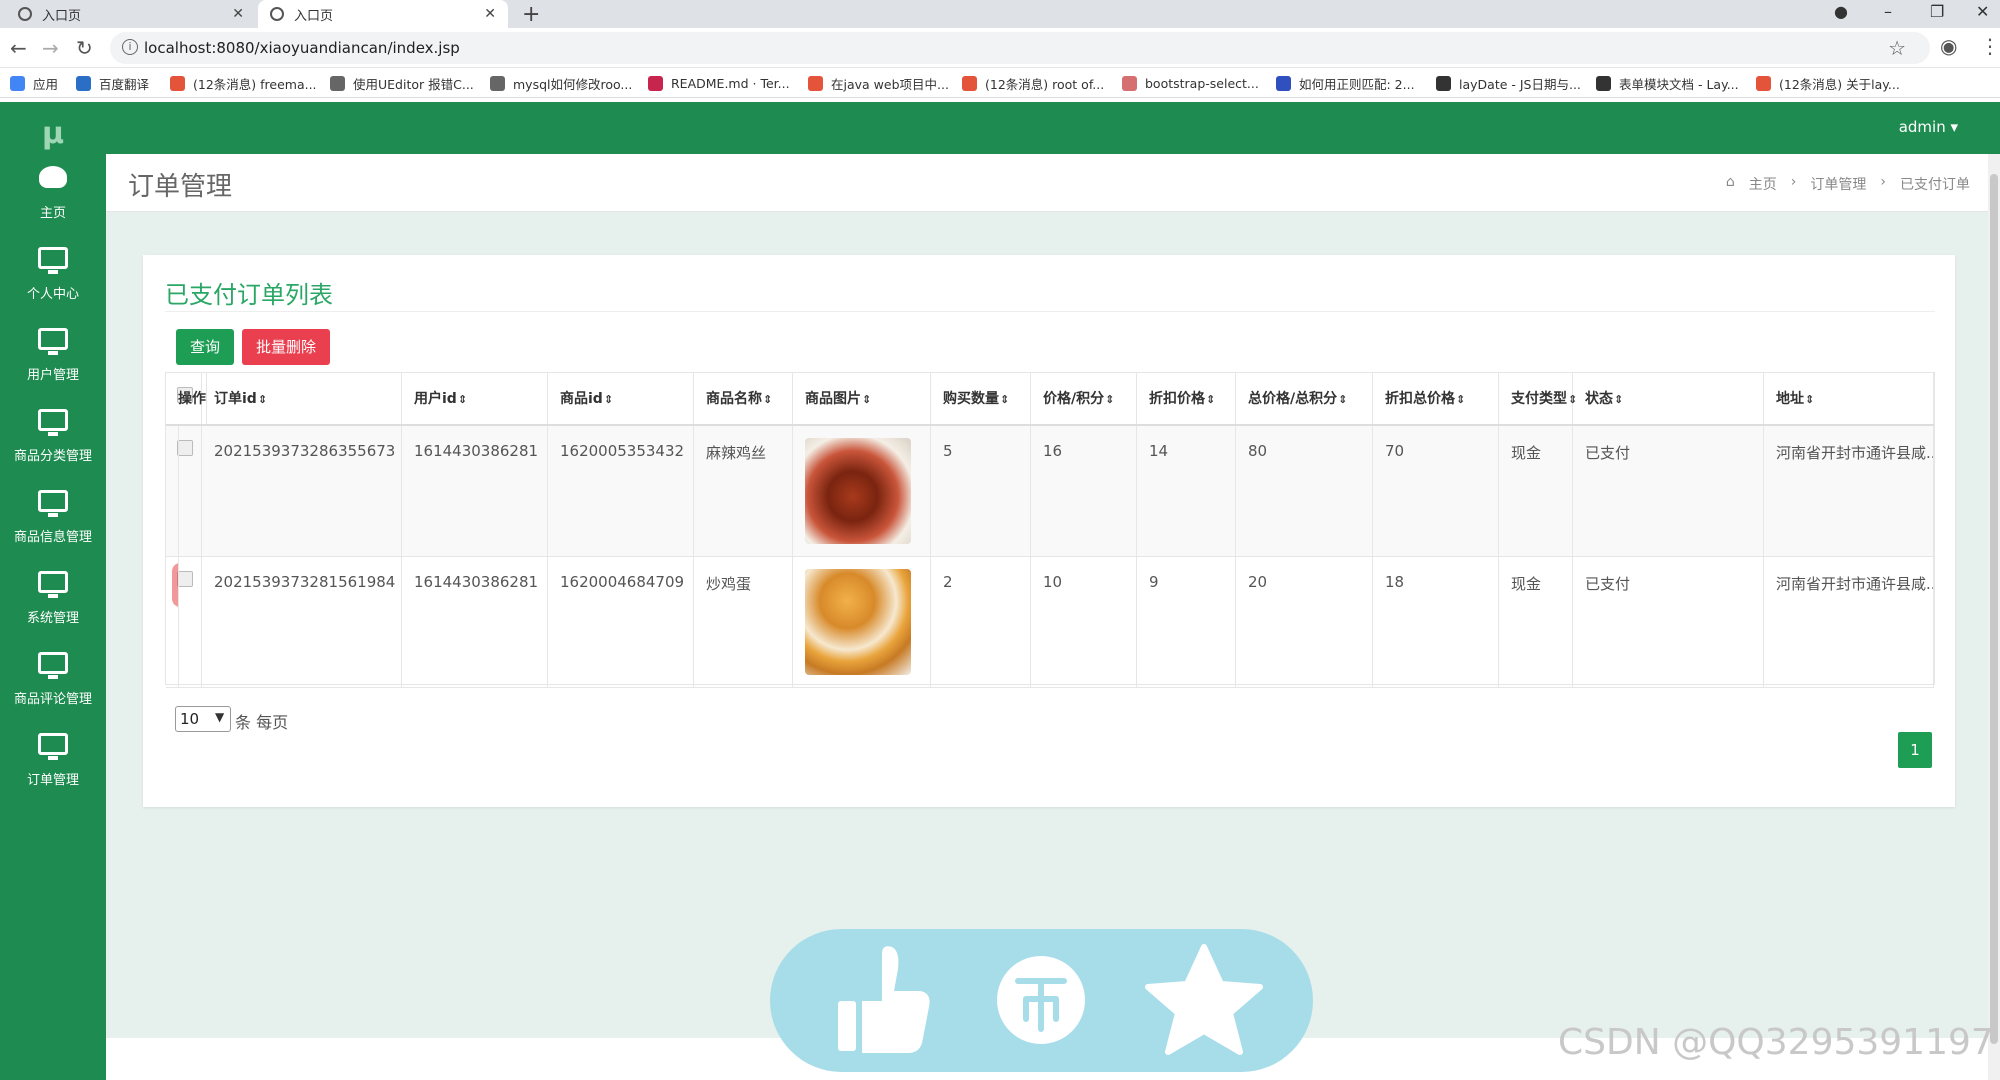  I want to click on info-icon: i, so click(130, 47).